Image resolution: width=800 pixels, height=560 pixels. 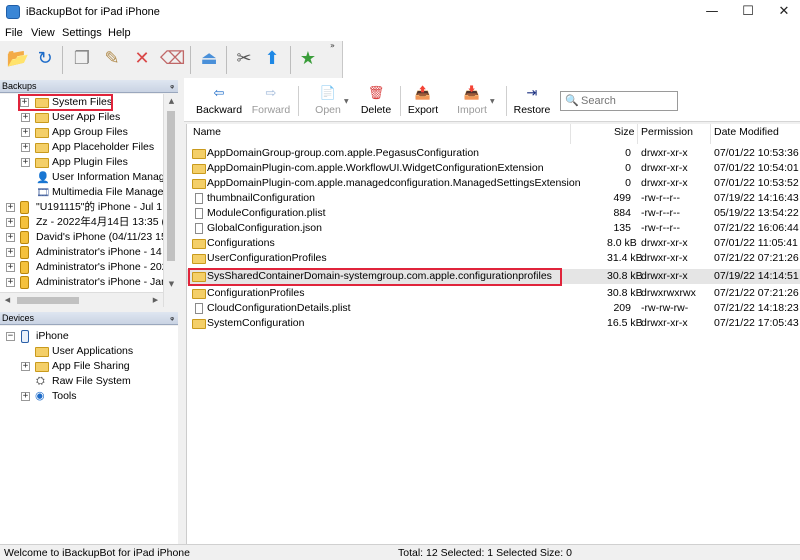 What do you see at coordinates (472, 102) in the screenshot?
I see `import-button: 📥 Import` at bounding box center [472, 102].